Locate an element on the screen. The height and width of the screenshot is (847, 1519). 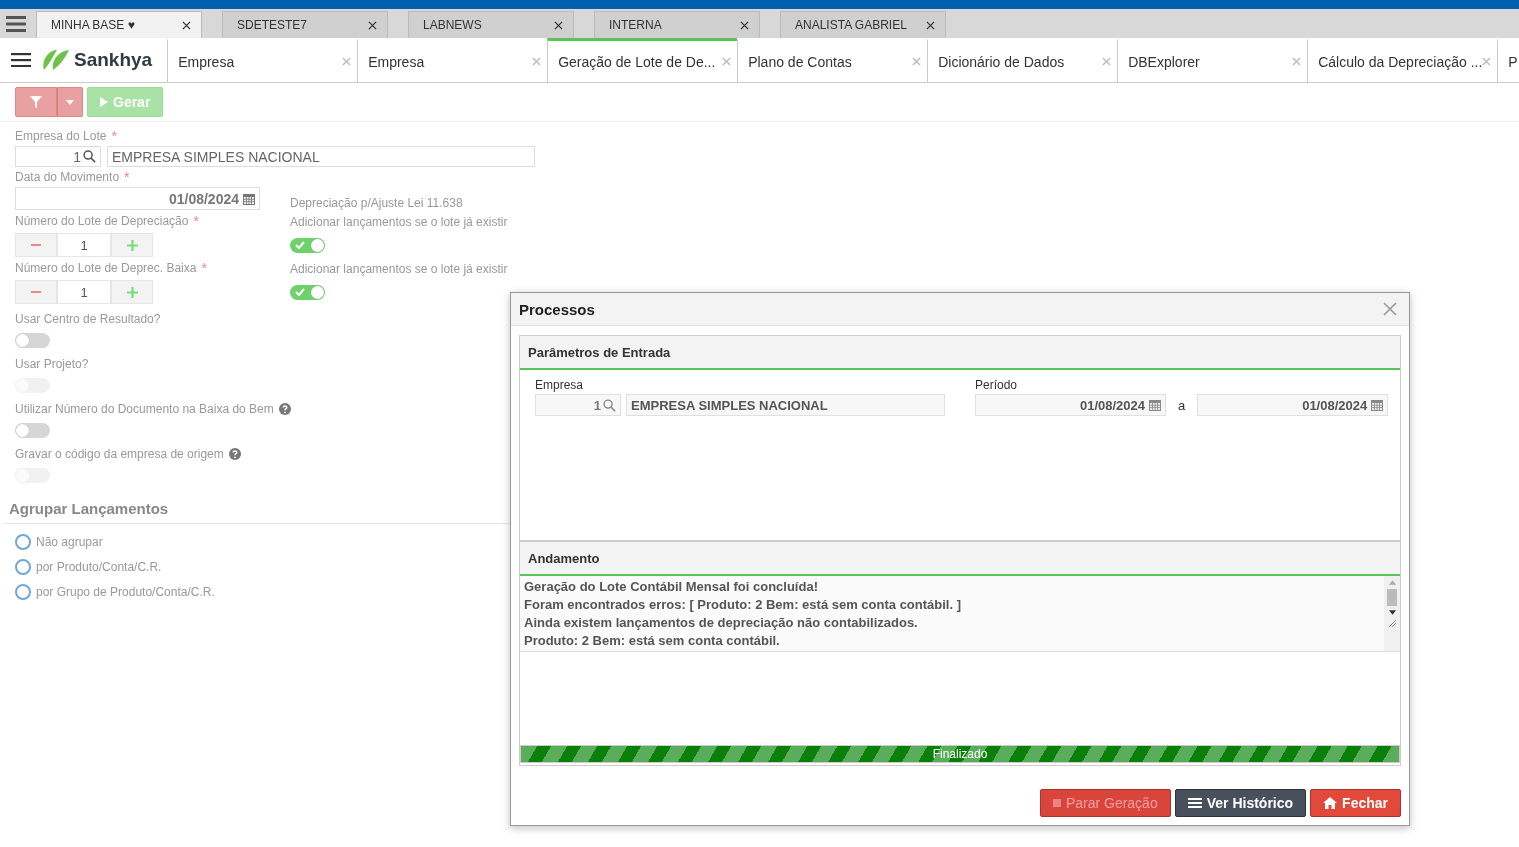
panel-title: Andamento is located at coordinates (960, 559).